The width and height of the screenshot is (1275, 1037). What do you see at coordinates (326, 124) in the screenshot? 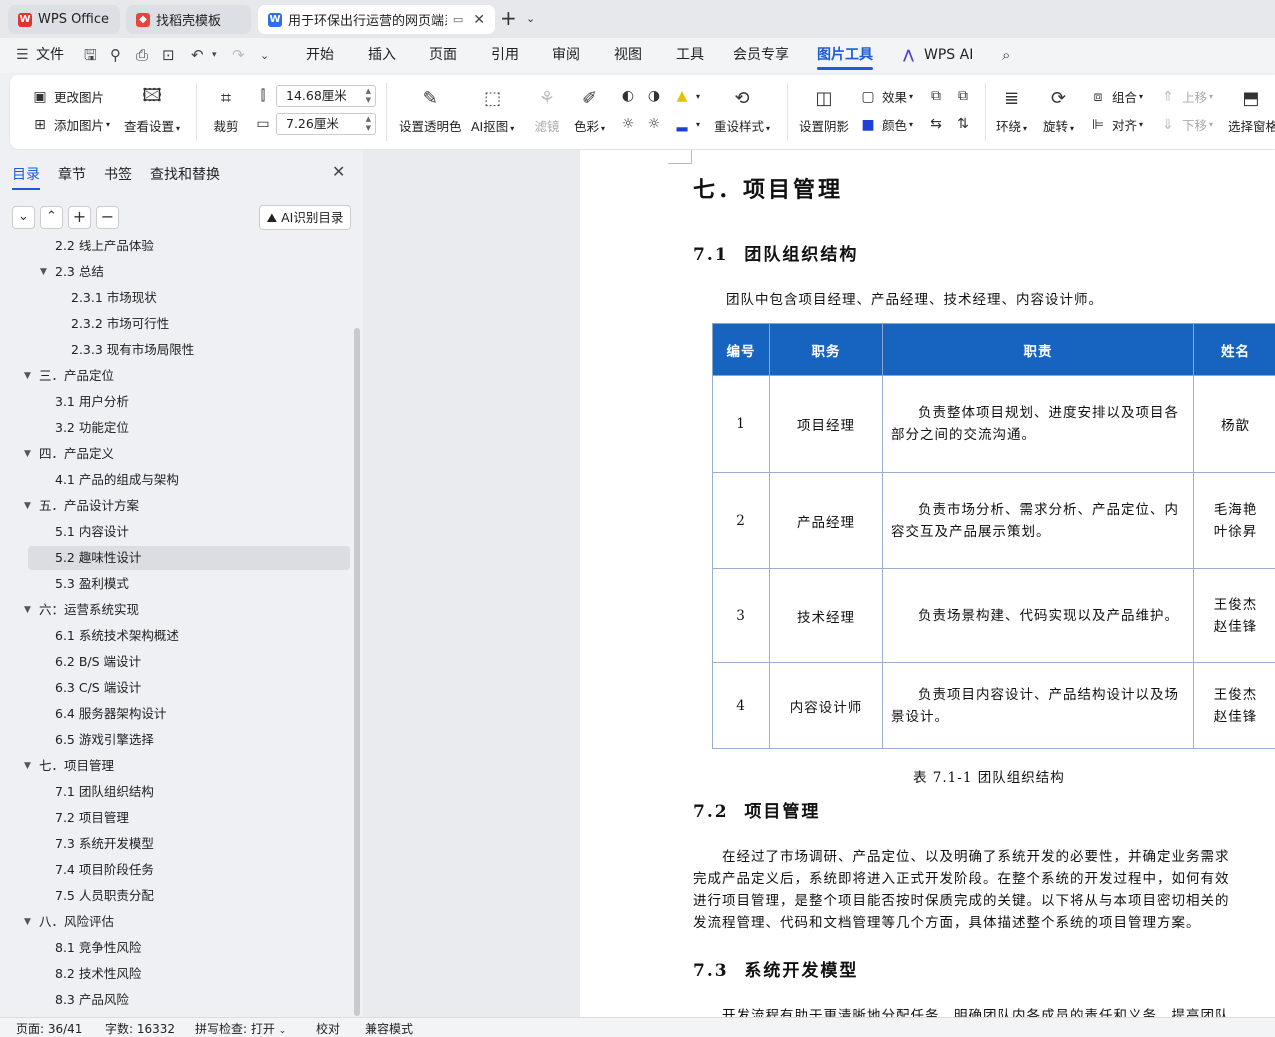
I see `height-input: 7.26厘米 ▲ ▼` at bounding box center [326, 124].